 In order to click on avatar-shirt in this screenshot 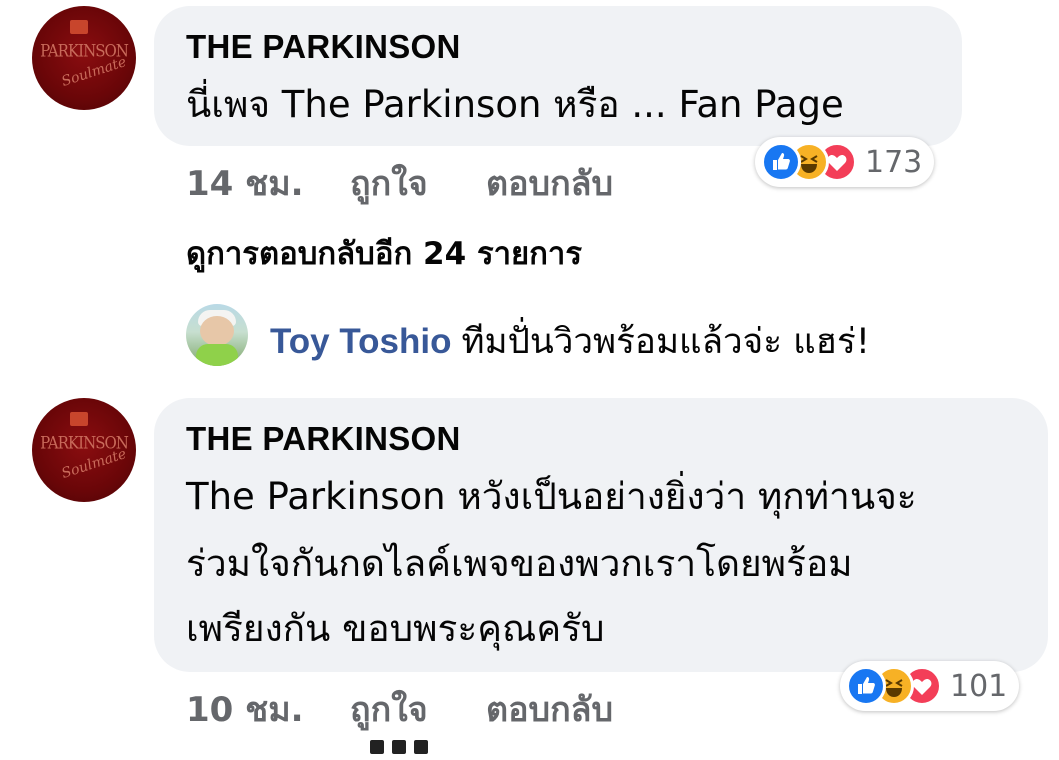, I will do `click(217, 355)`.